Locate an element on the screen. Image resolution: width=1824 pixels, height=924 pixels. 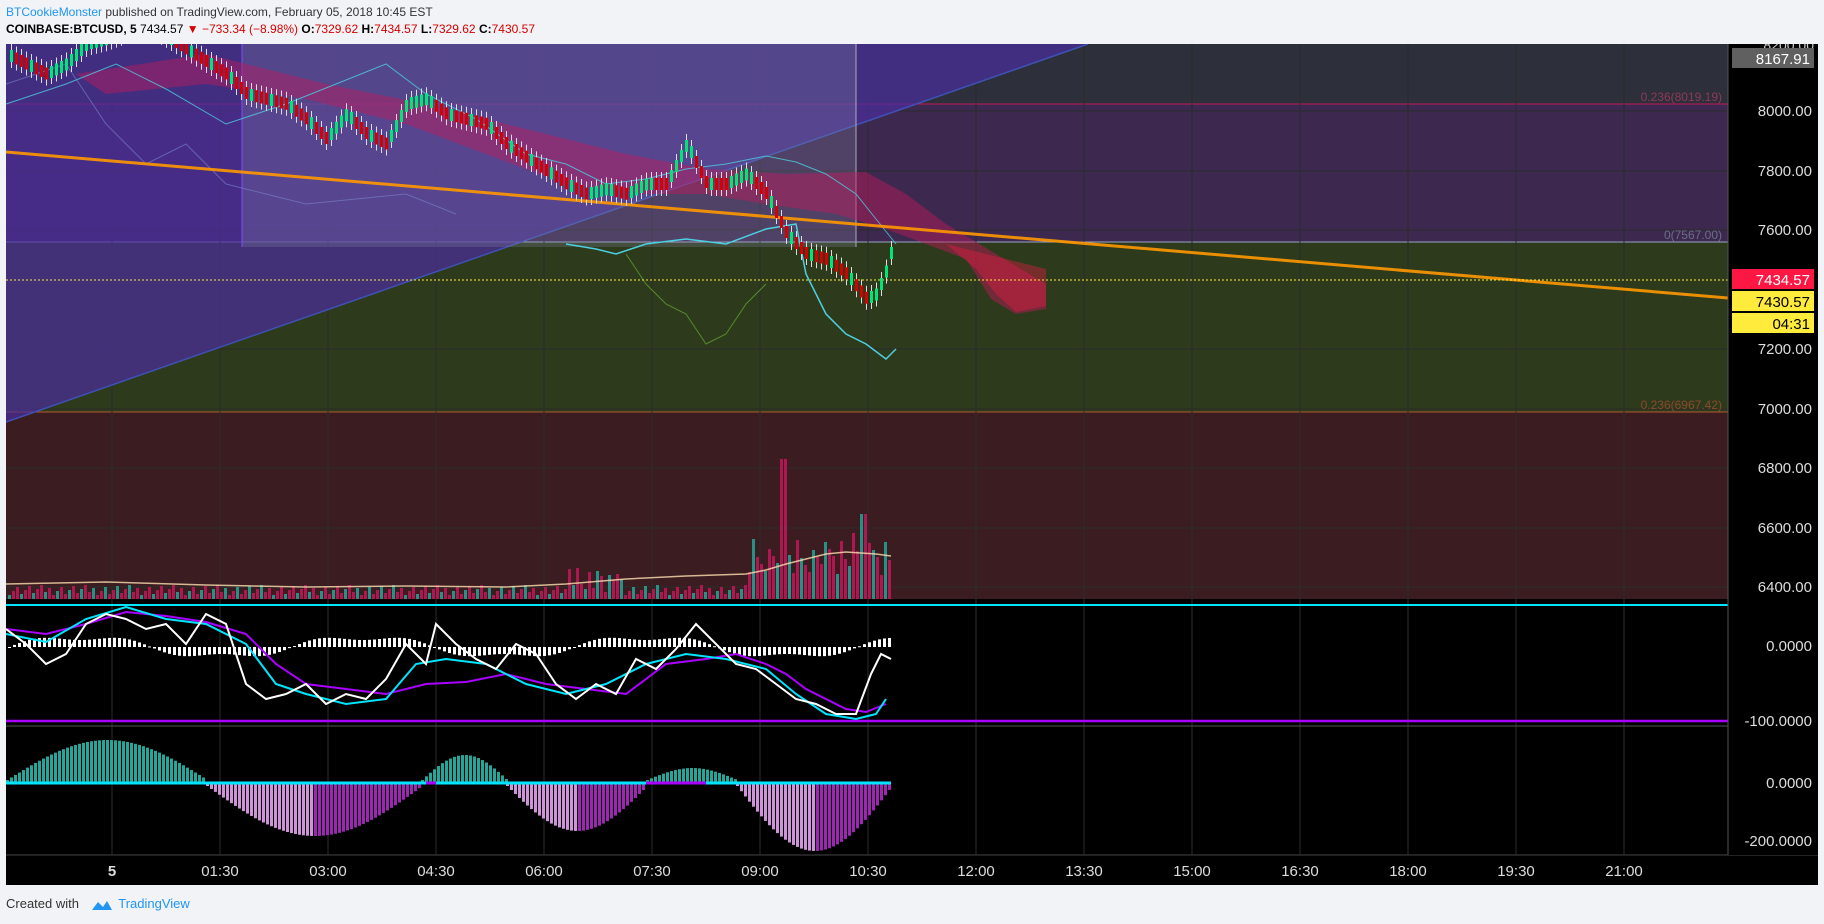
price-tick-7200: 7200.00 is located at coordinates (1785, 349).